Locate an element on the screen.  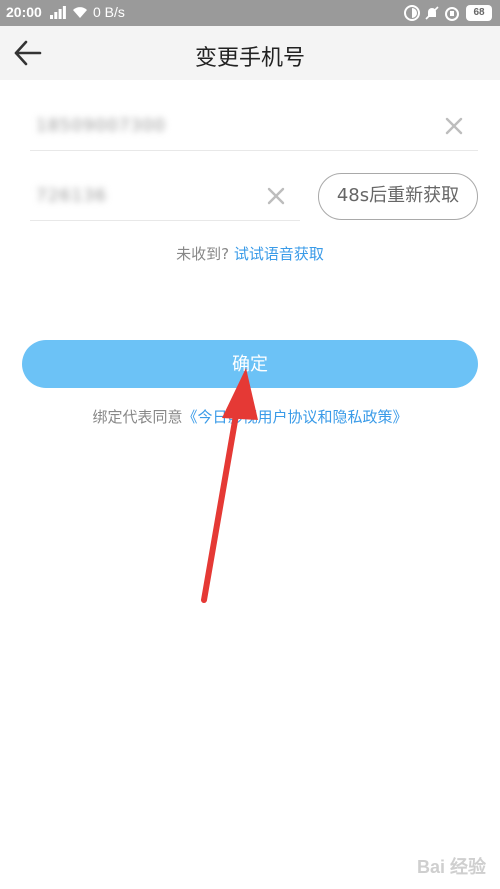
clear-phone-icon is located at coordinates (454, 126).